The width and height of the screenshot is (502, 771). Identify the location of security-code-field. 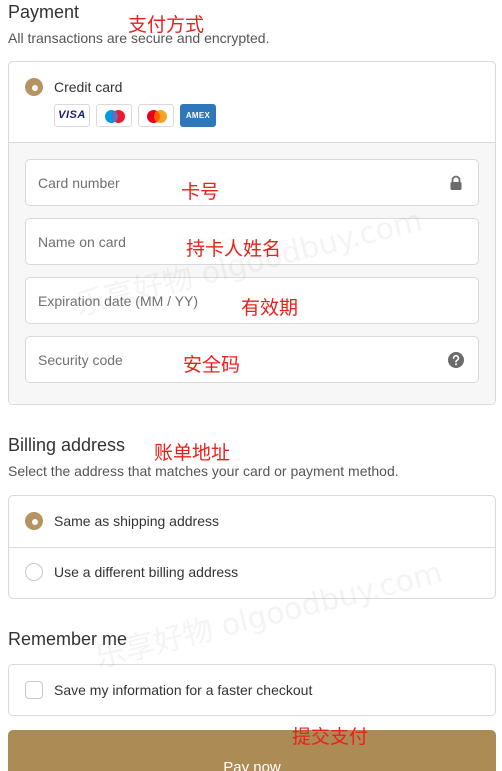
(252, 359).